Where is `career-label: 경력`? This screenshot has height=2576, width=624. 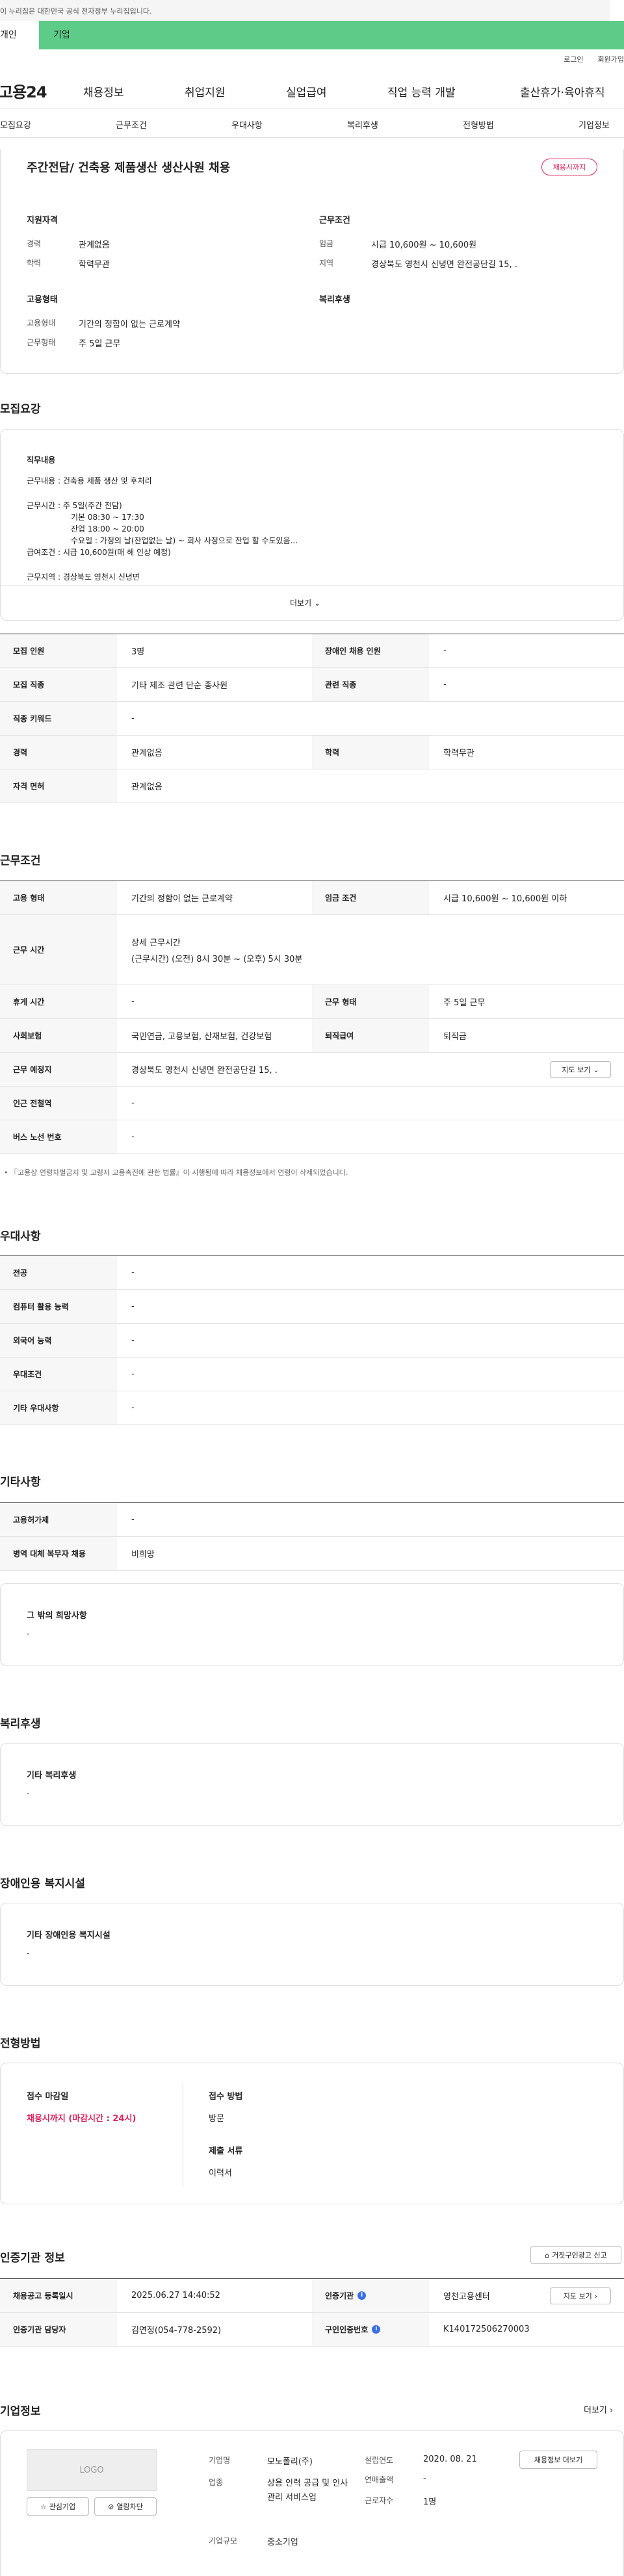
career-label: 경력 is located at coordinates (34, 244).